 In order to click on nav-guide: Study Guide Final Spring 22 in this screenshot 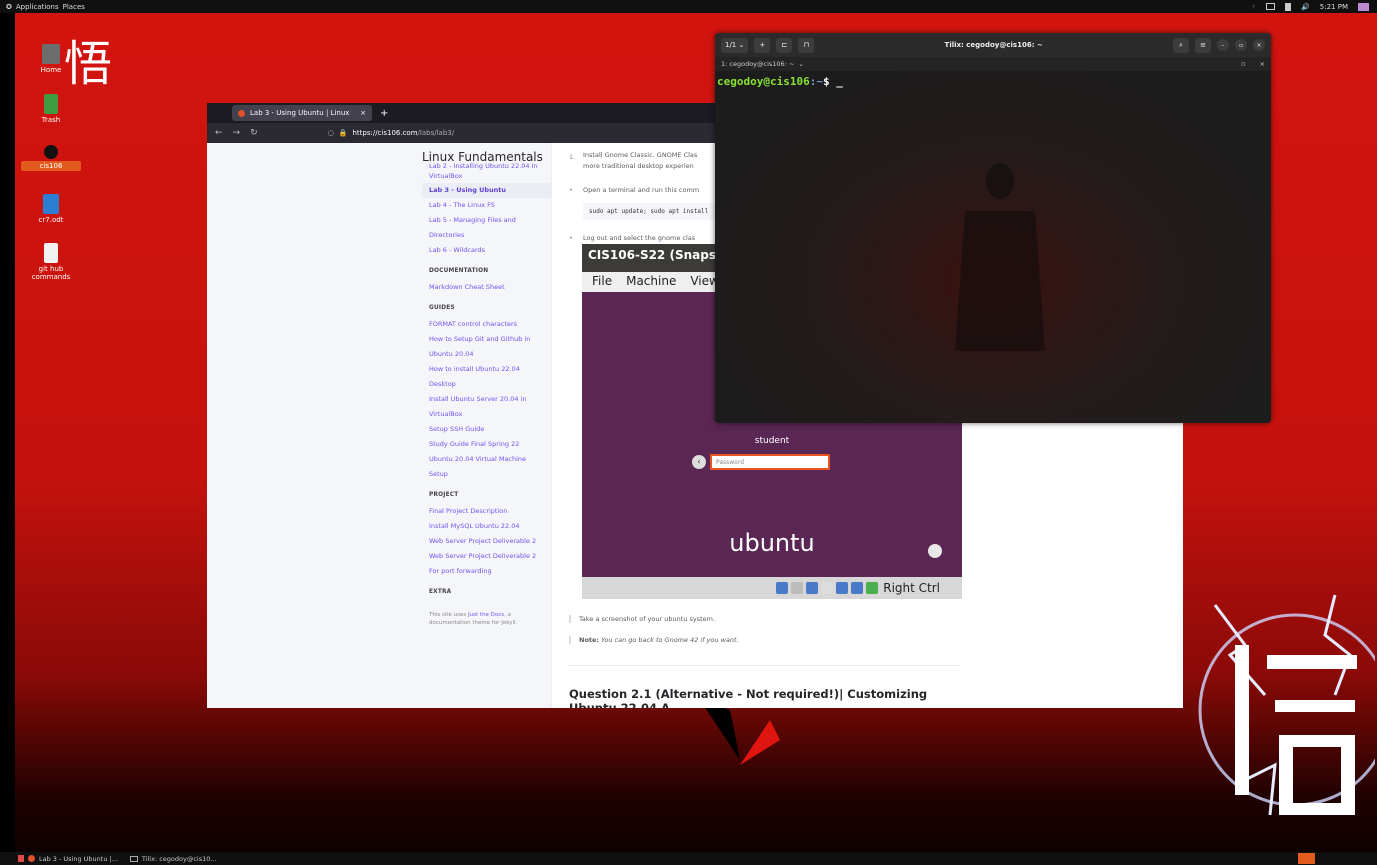, I will do `click(487, 444)`.